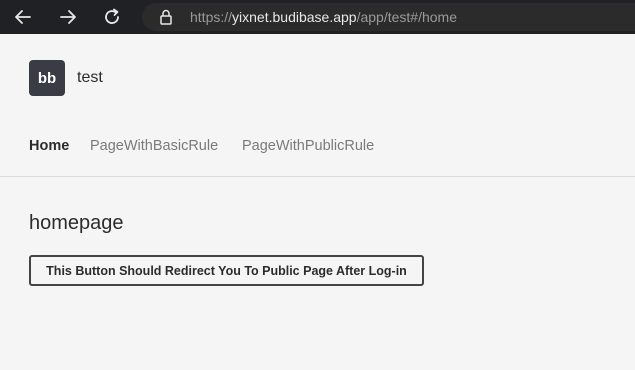 This screenshot has height=370, width=635. I want to click on budibase-logo-icon: bb, so click(47, 78).